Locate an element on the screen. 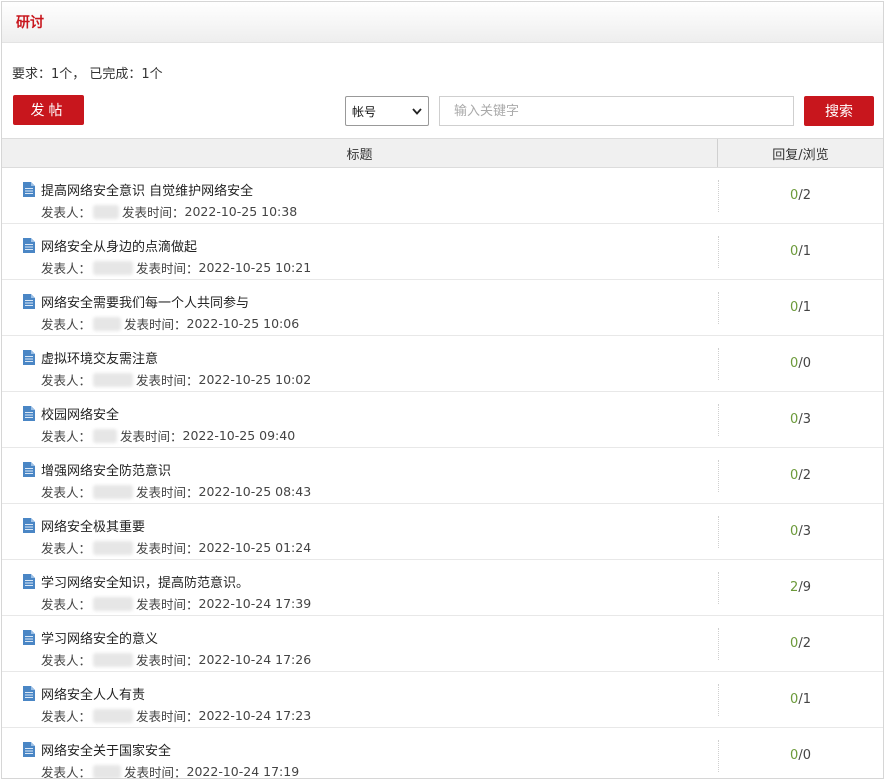  view-count: /3 is located at coordinates (804, 419).